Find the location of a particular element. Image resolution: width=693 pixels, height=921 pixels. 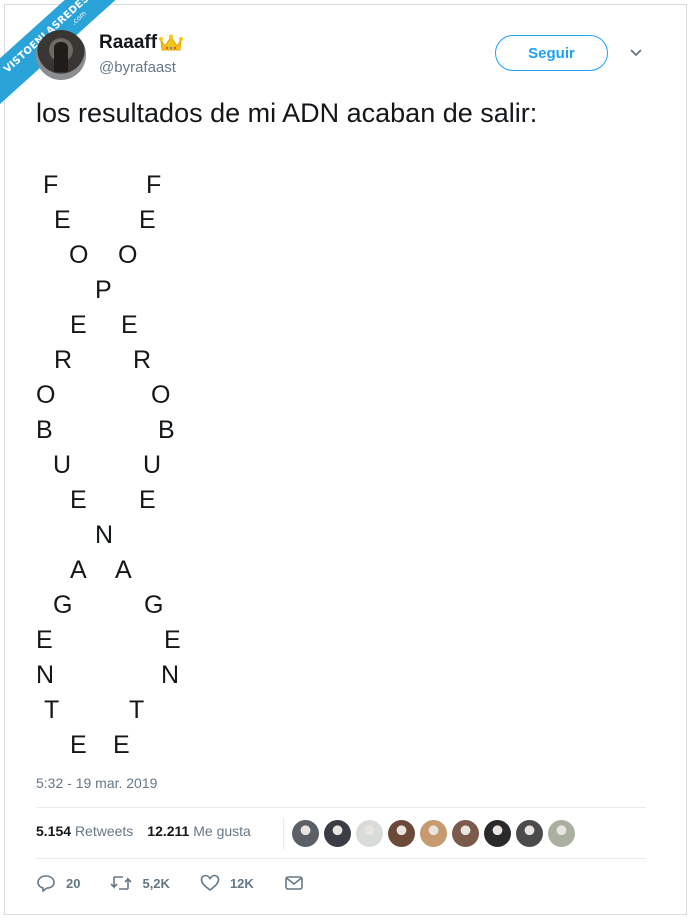

retweets-count: 5.154 is located at coordinates (54, 831).